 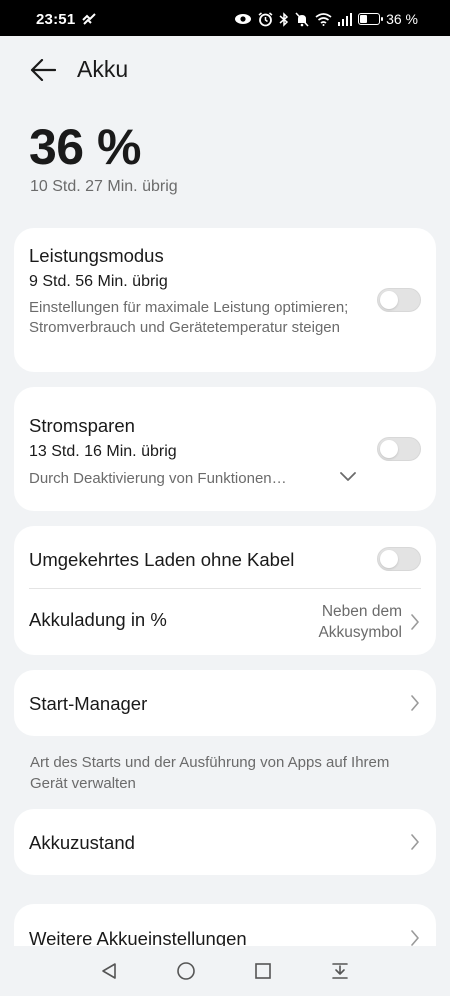 What do you see at coordinates (361, 611) in the screenshot?
I see `battery-percentage-value-line1: Neben dem` at bounding box center [361, 611].